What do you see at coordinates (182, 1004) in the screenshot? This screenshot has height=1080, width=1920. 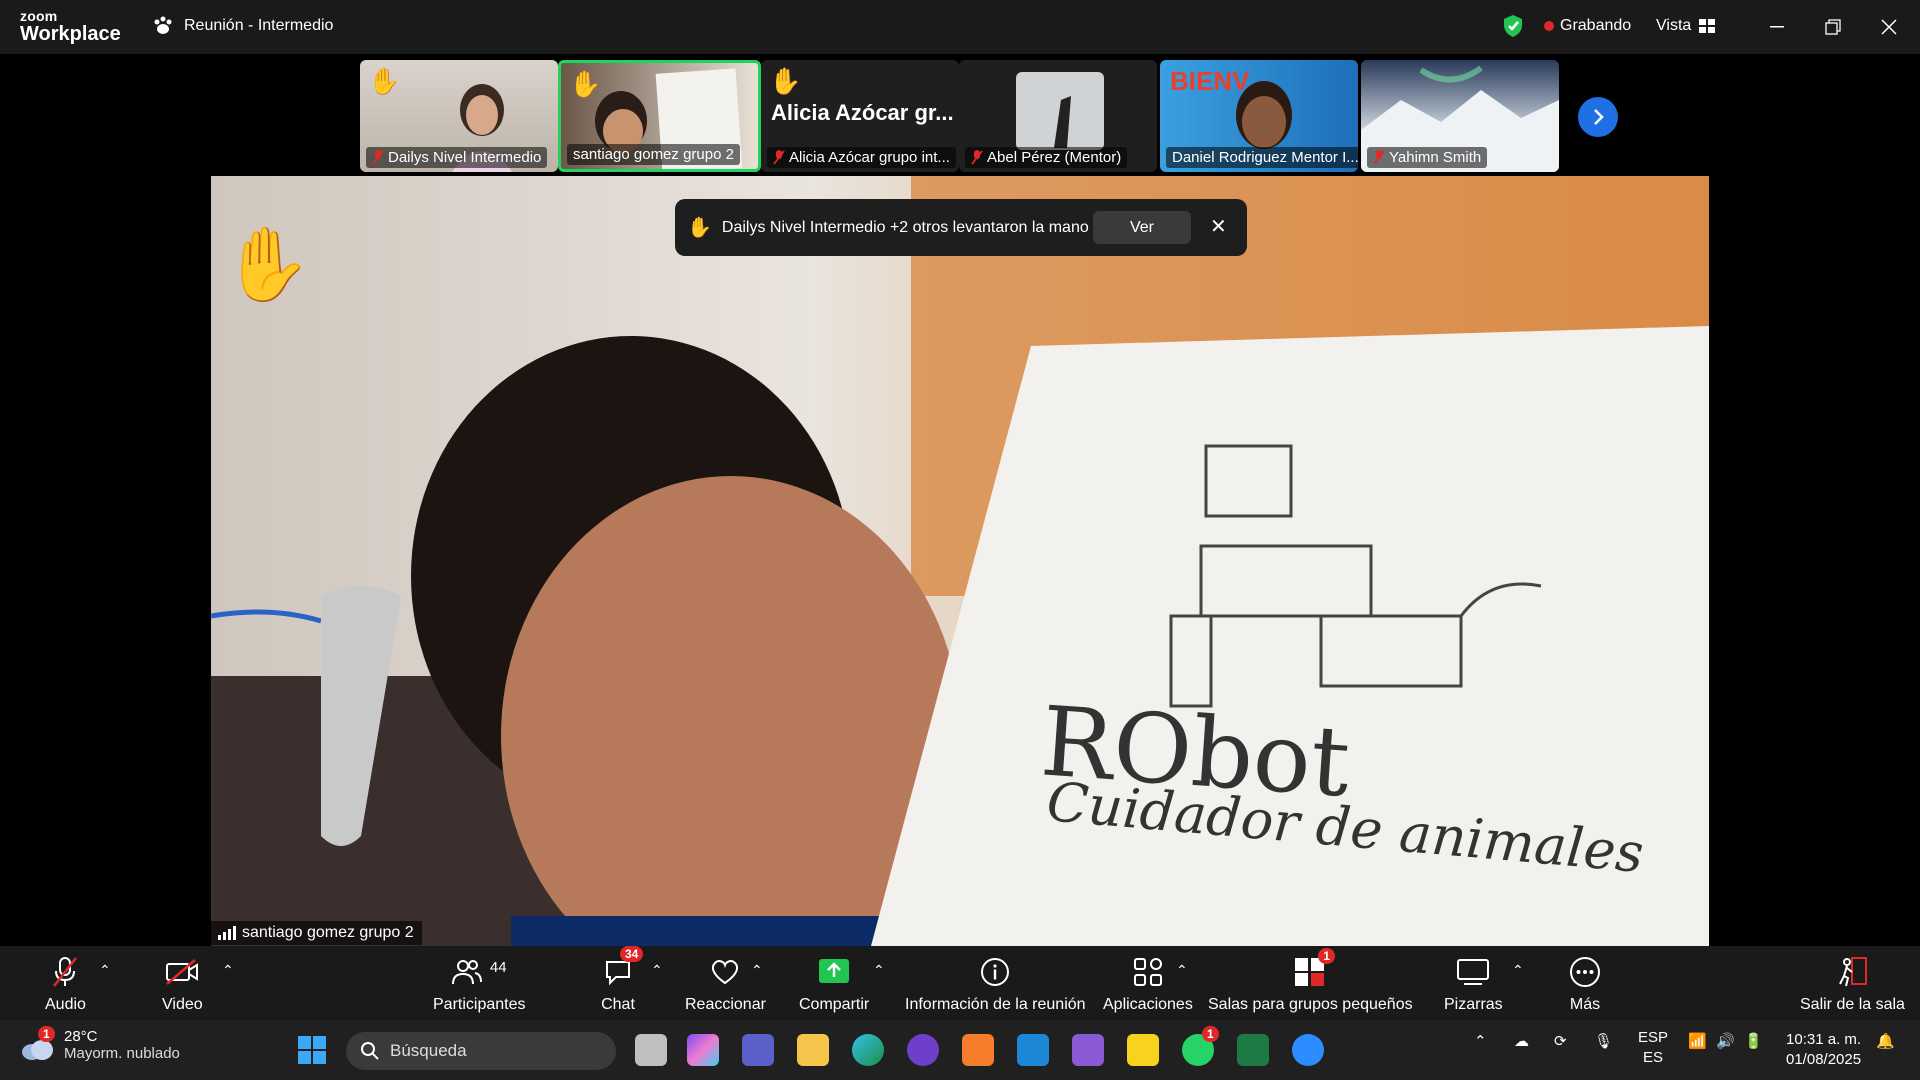 I see `video-label: Video` at bounding box center [182, 1004].